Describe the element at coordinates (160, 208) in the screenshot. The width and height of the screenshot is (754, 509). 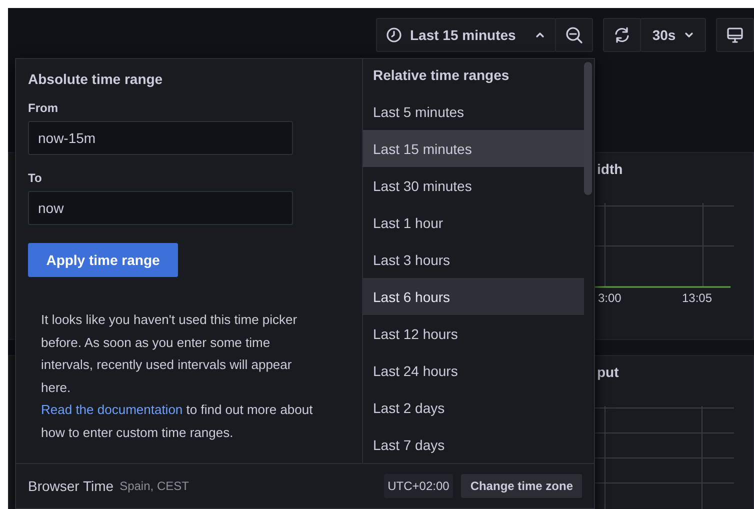
I see `to-input-field: now` at that location.